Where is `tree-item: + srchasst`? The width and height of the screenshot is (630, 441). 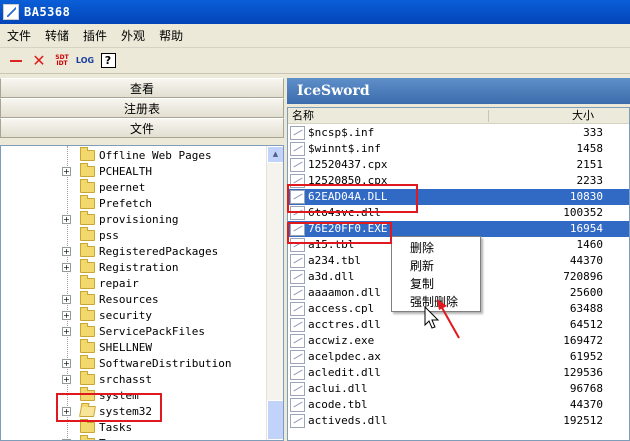 tree-item: + srchasst is located at coordinates (133, 378).